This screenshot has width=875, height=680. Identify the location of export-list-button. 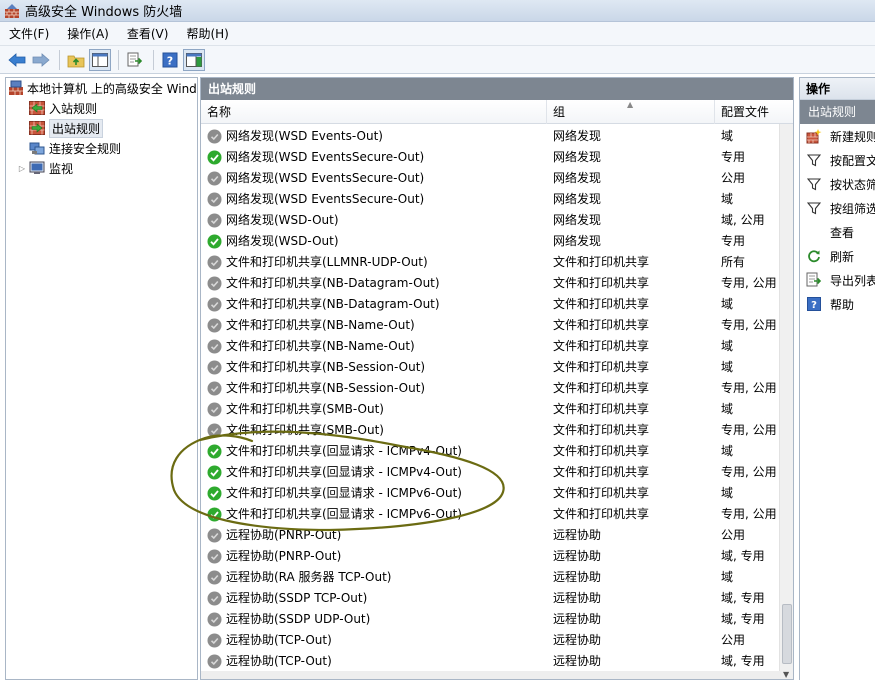
(135, 60).